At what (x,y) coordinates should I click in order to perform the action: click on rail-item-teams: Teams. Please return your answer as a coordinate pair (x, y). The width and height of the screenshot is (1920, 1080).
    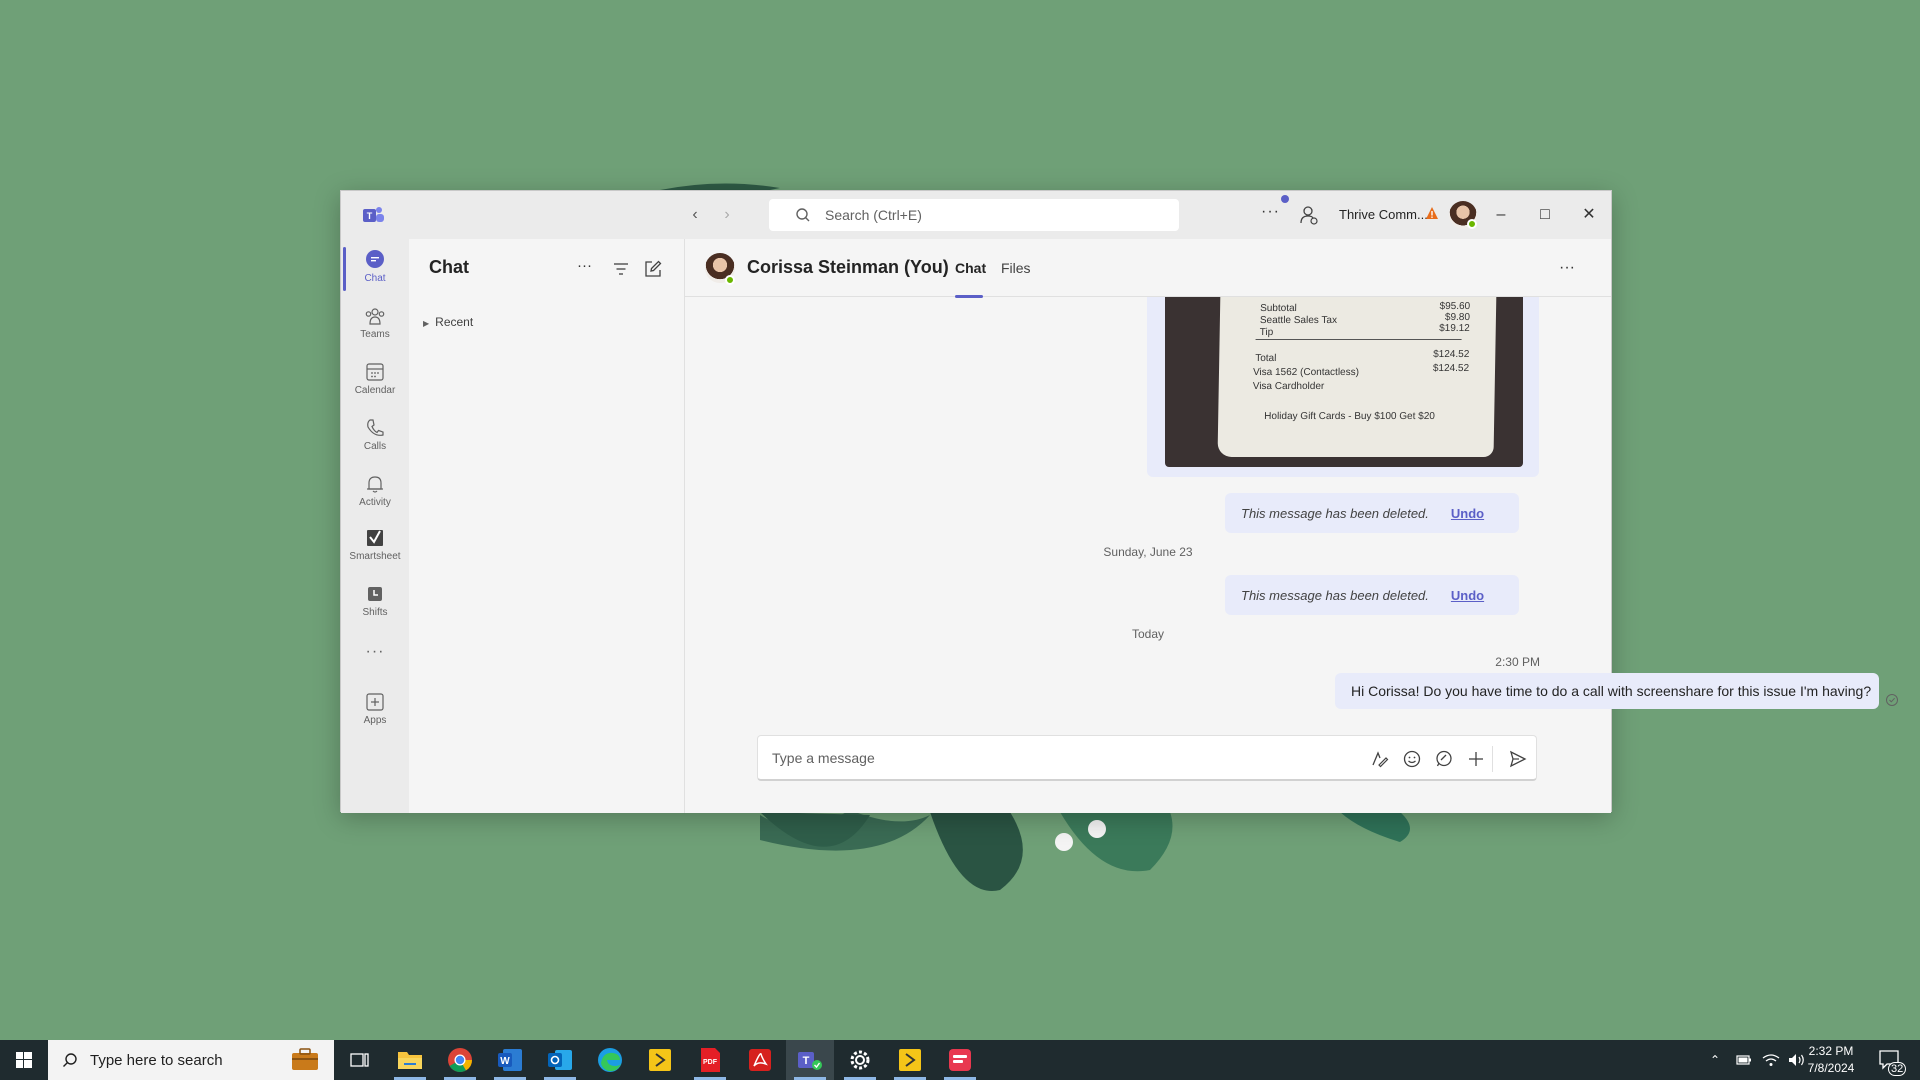
    Looking at the image, I should click on (375, 325).